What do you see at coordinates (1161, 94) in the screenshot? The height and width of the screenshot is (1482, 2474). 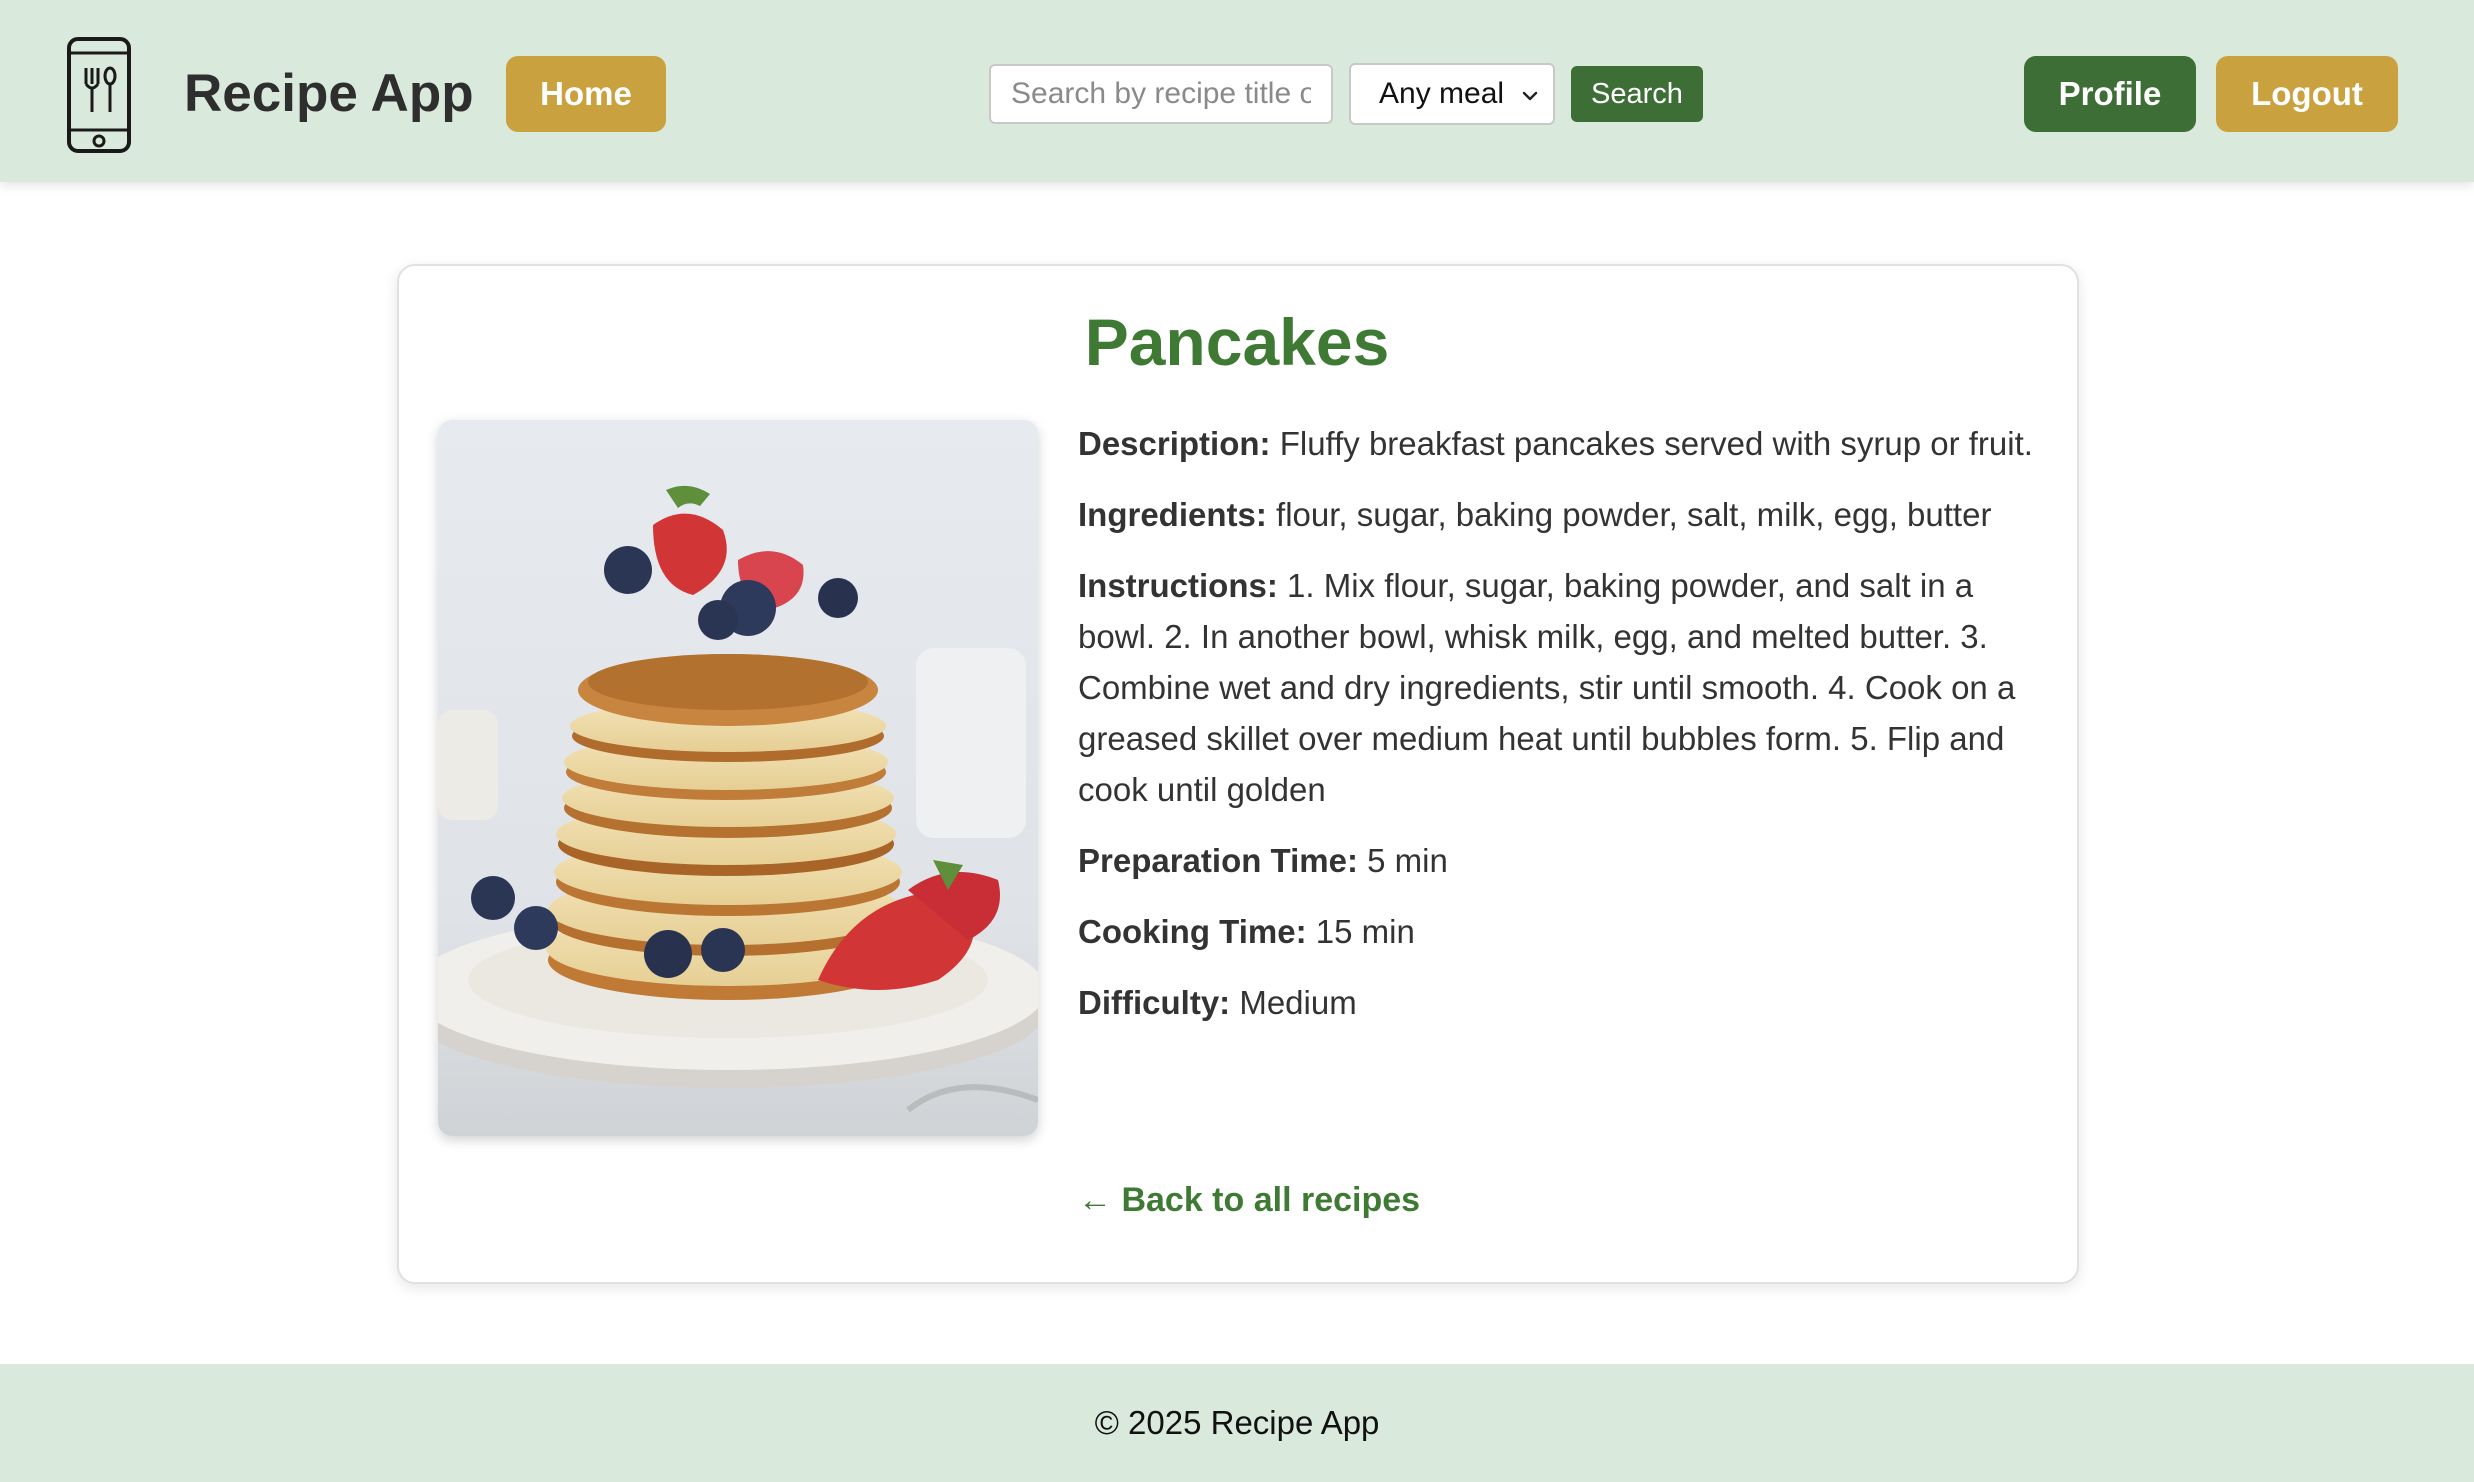 I see `search-input` at bounding box center [1161, 94].